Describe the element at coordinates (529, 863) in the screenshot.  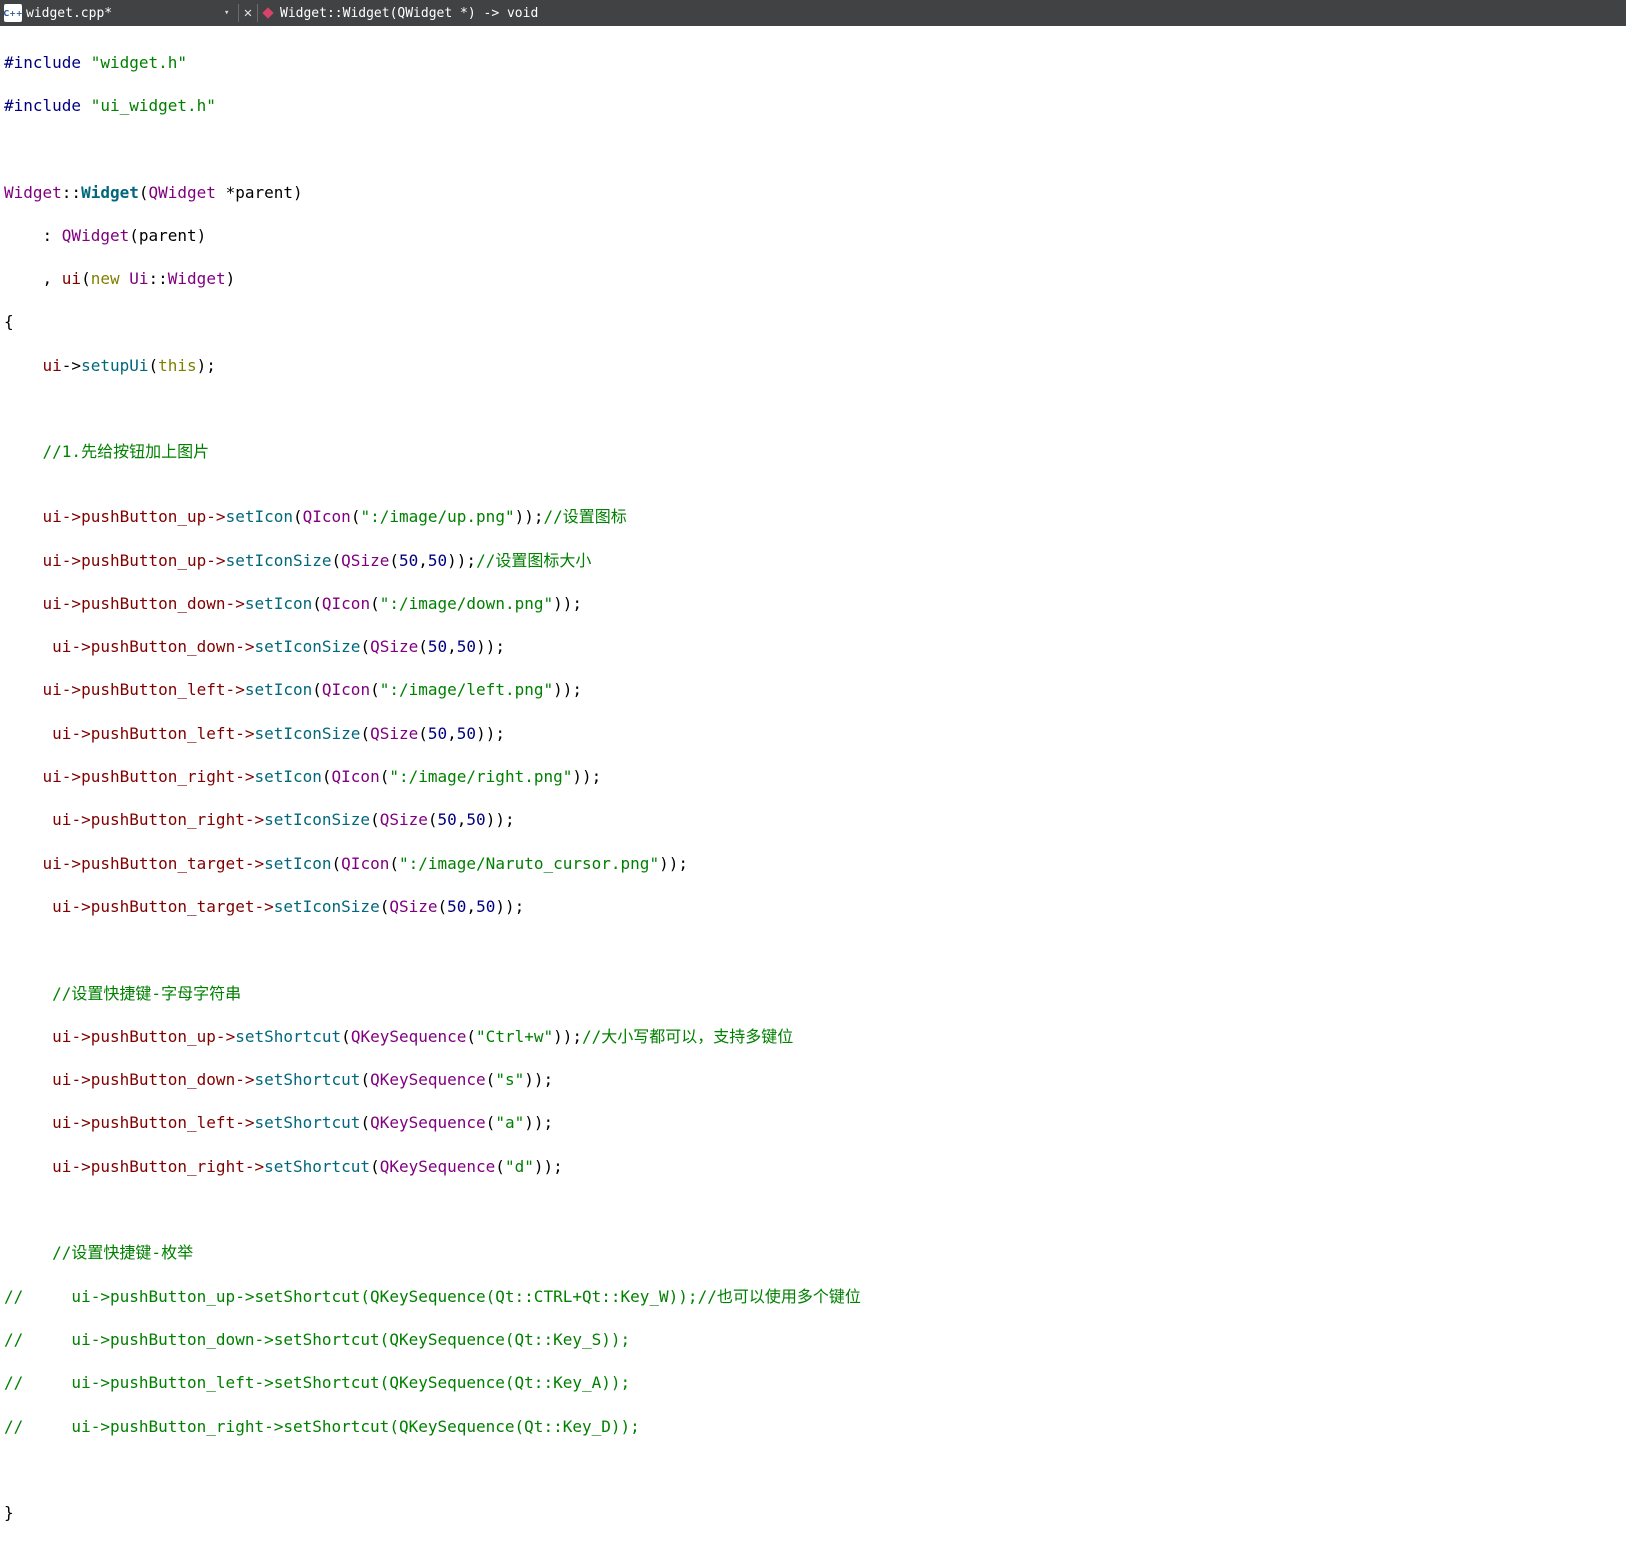
I see `string-literal: ":/image/Naruto_cursor.png"` at that location.